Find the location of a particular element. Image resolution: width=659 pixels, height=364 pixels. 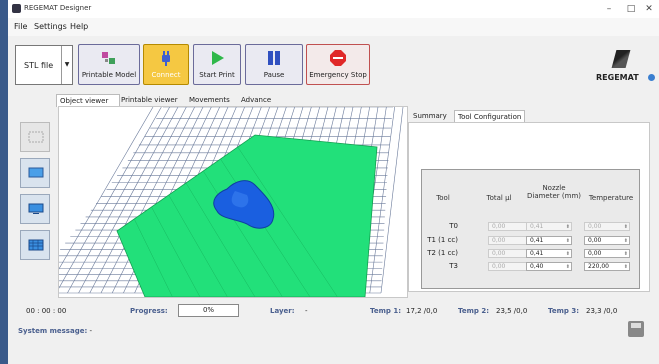

pause-button: Pause is located at coordinates (274, 64).